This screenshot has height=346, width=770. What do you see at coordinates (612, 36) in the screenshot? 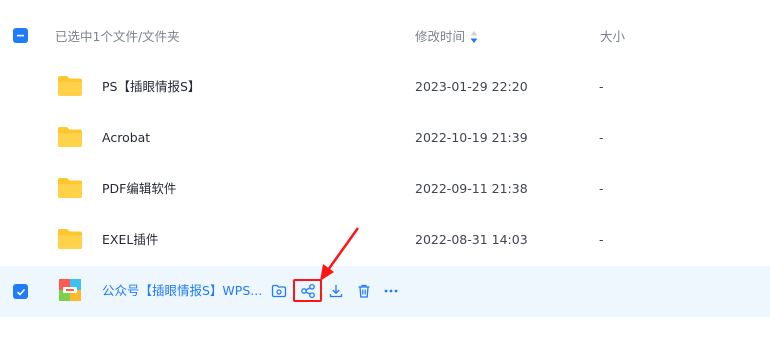
I see `column-header-size: 大小` at bounding box center [612, 36].